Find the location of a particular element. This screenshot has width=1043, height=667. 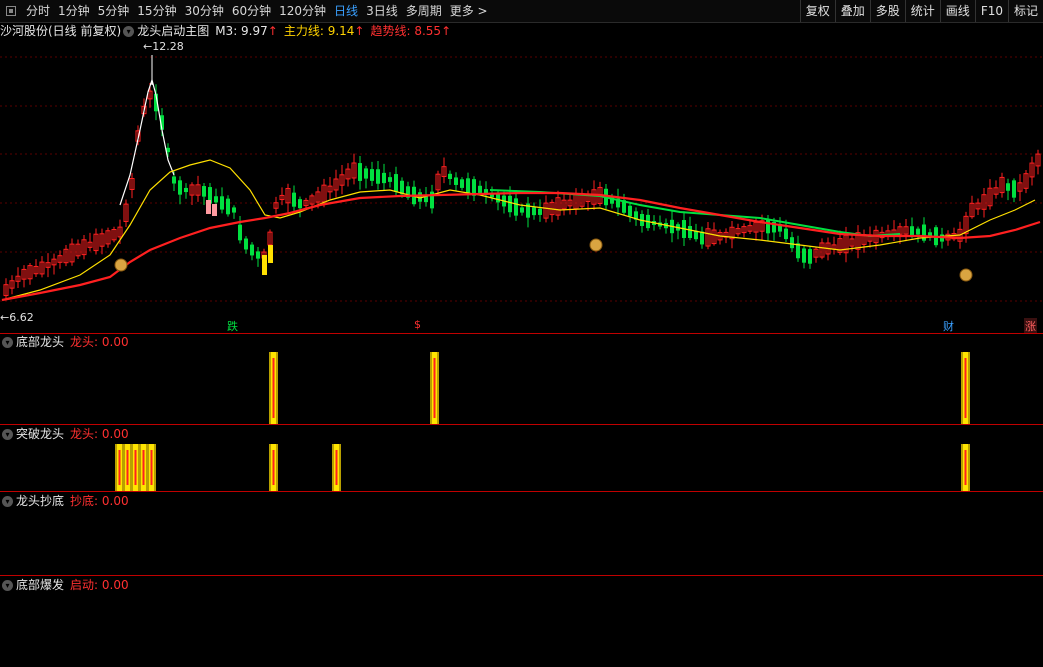

die-marker: 跌 is located at coordinates (232, 326).